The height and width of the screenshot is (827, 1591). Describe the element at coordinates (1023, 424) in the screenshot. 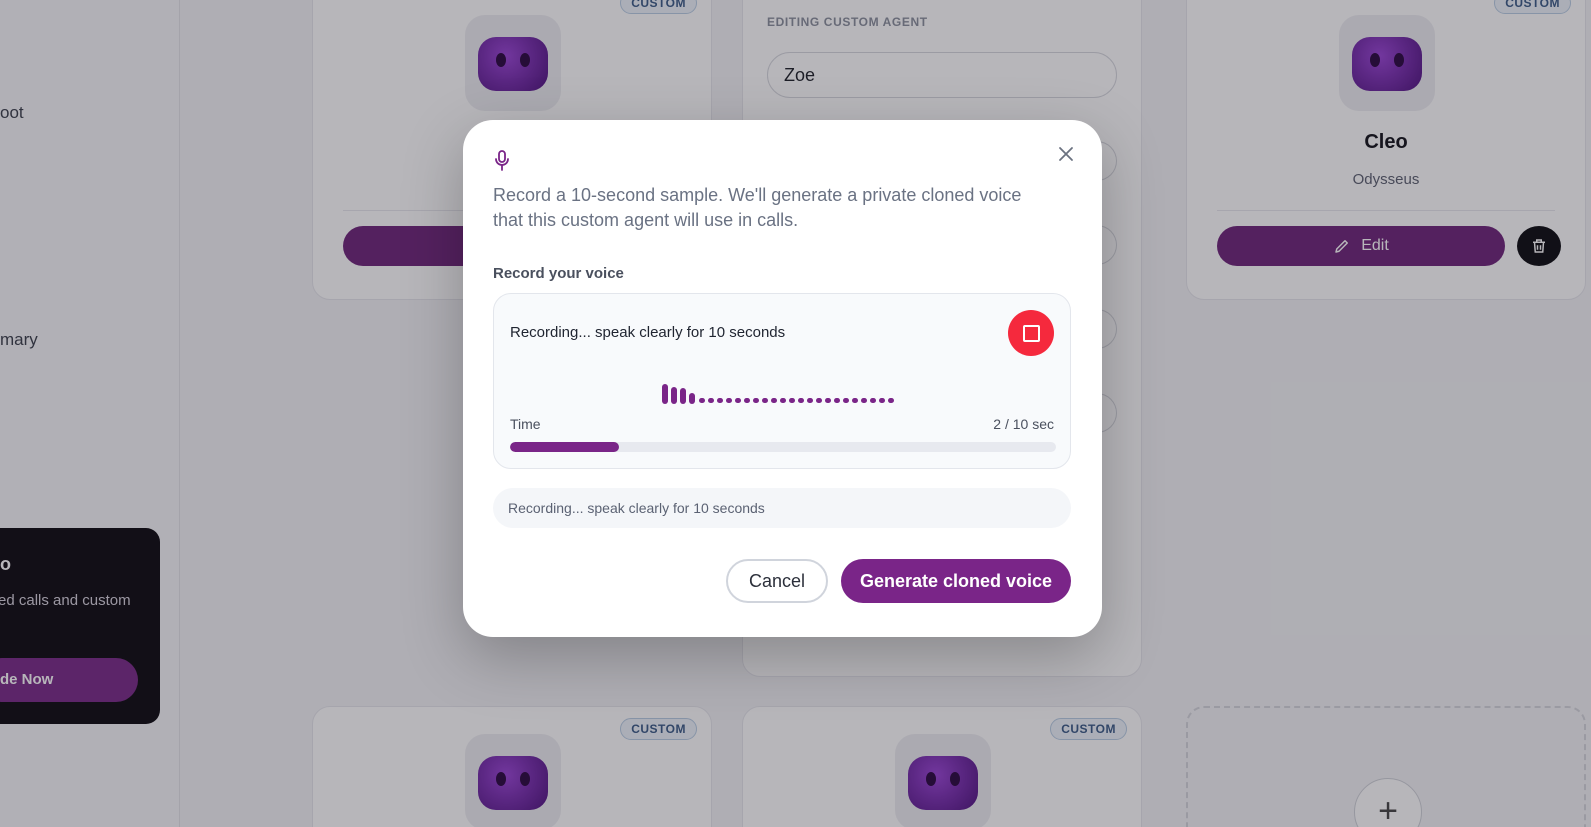

I see `time-value: 2 / 10 sec` at that location.